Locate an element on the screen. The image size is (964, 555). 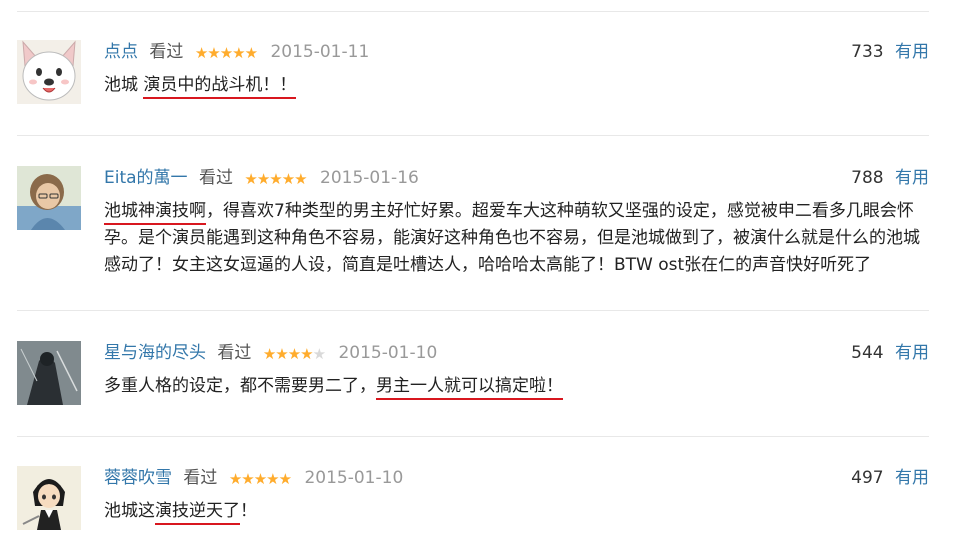
highlighted-text: 男主一人就可以搞定啦！ is located at coordinates (469, 388).